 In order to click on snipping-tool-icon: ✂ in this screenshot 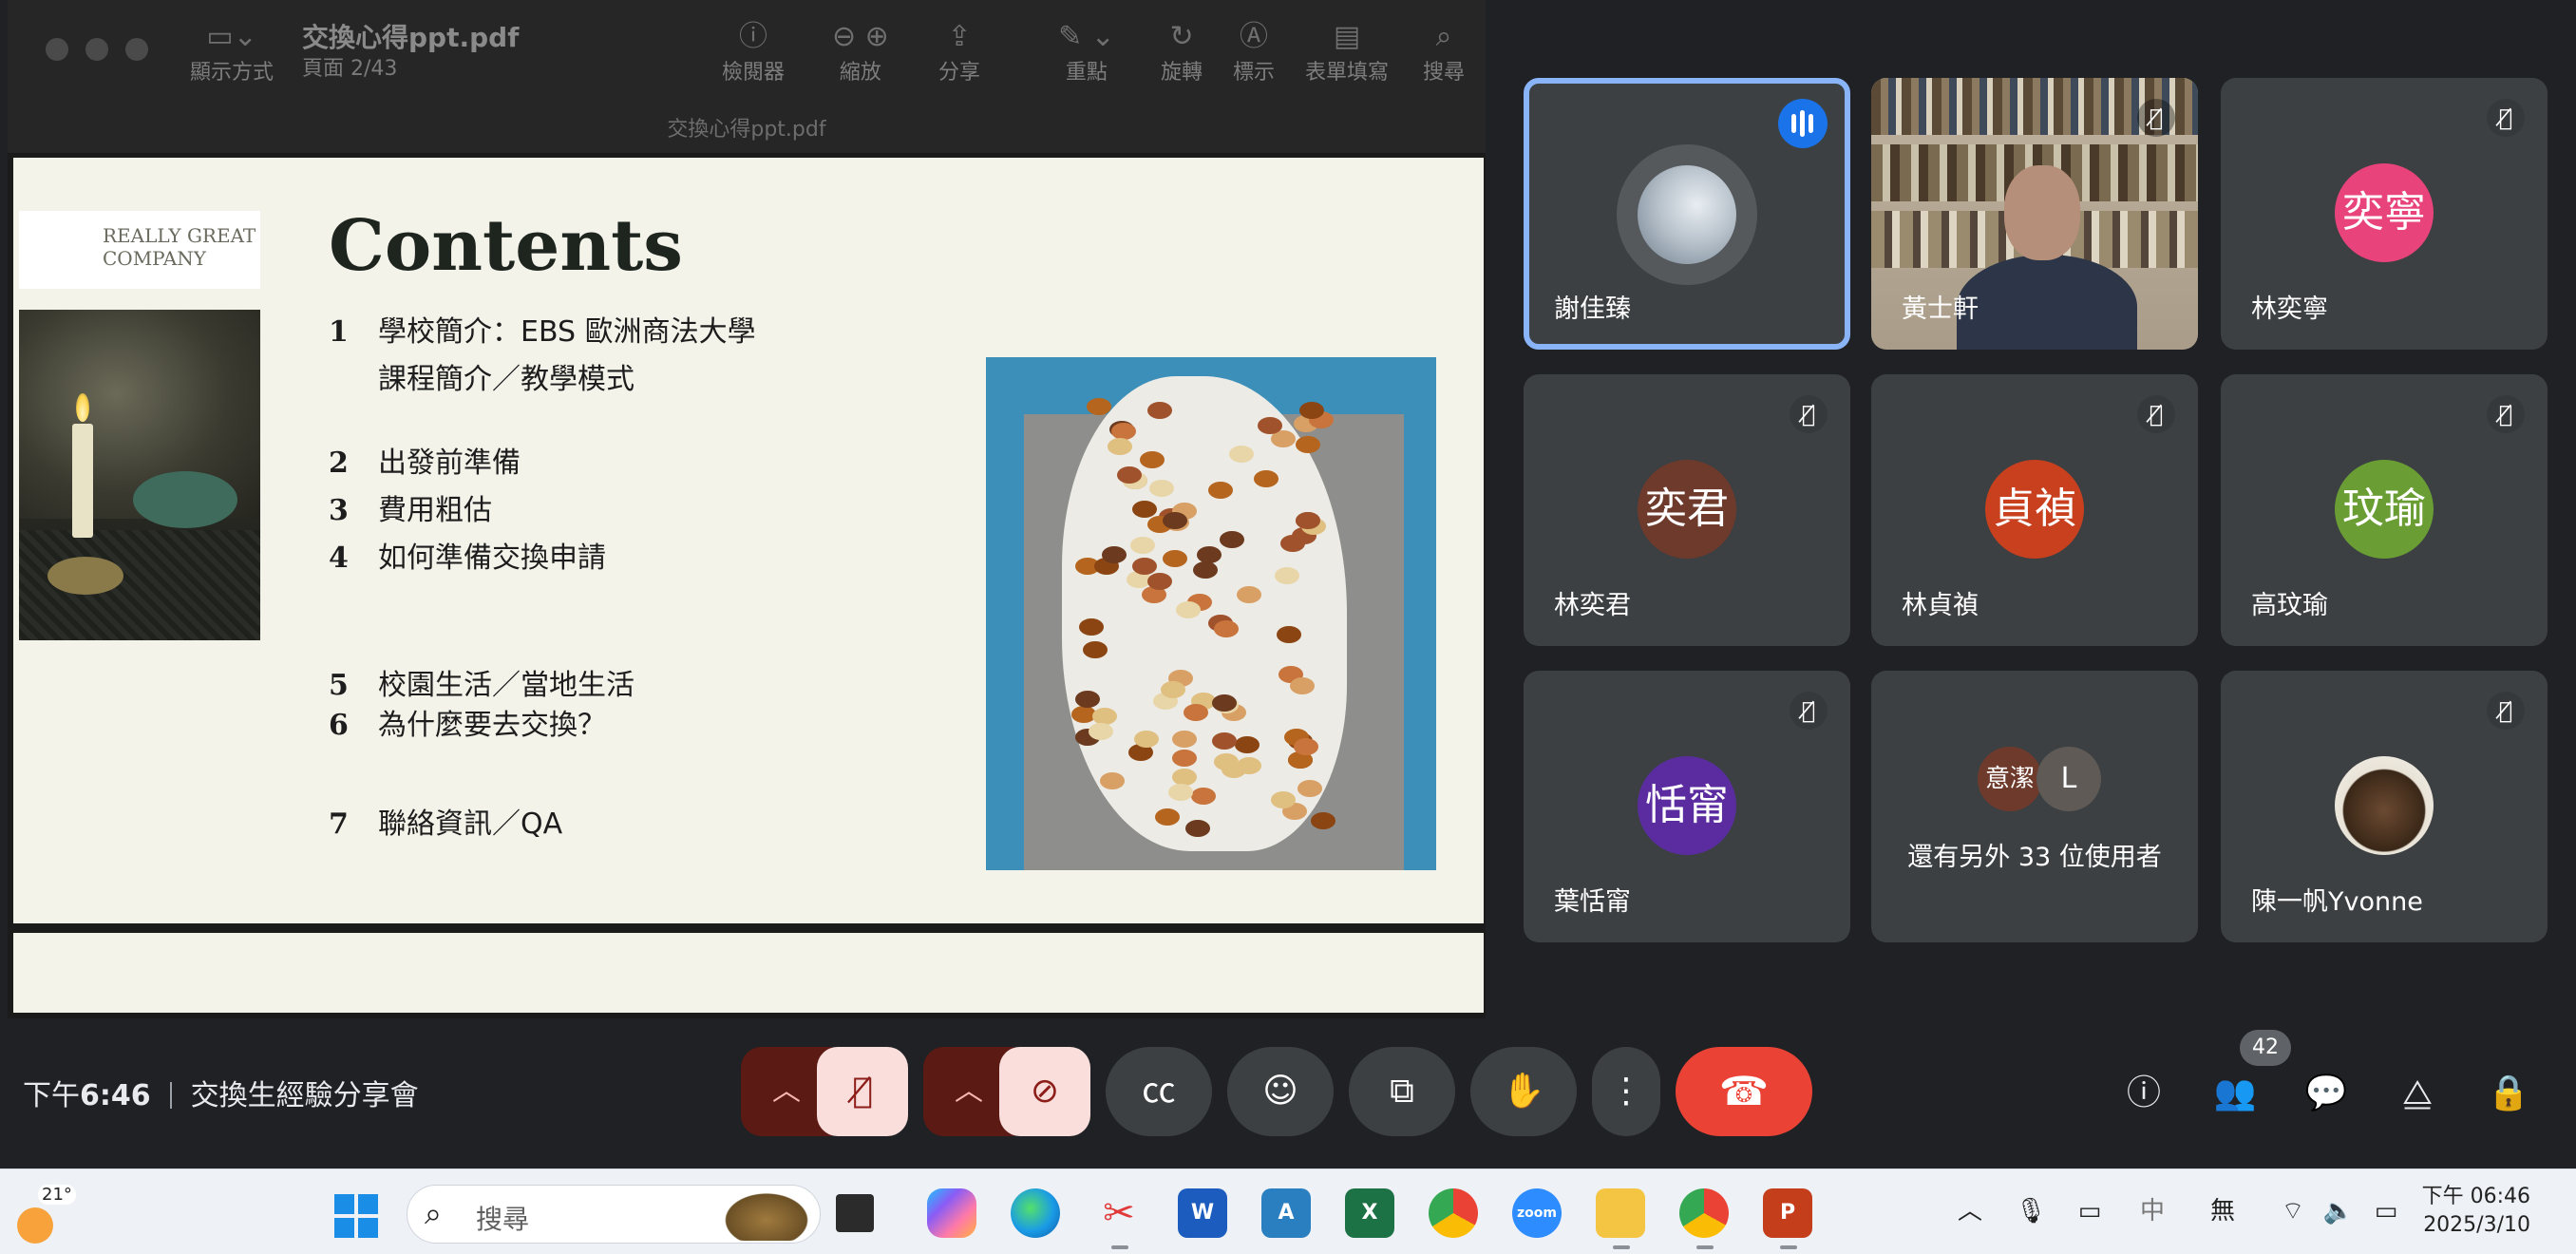, I will do `click(1119, 1213)`.